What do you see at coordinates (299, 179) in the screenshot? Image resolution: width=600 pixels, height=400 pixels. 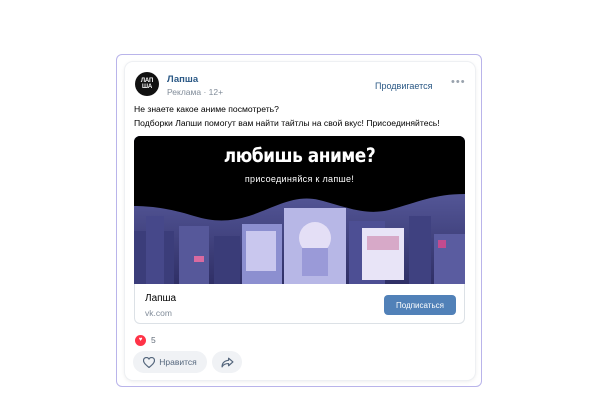 I see `banner-tagline: присоединяйся к лапше!` at bounding box center [299, 179].